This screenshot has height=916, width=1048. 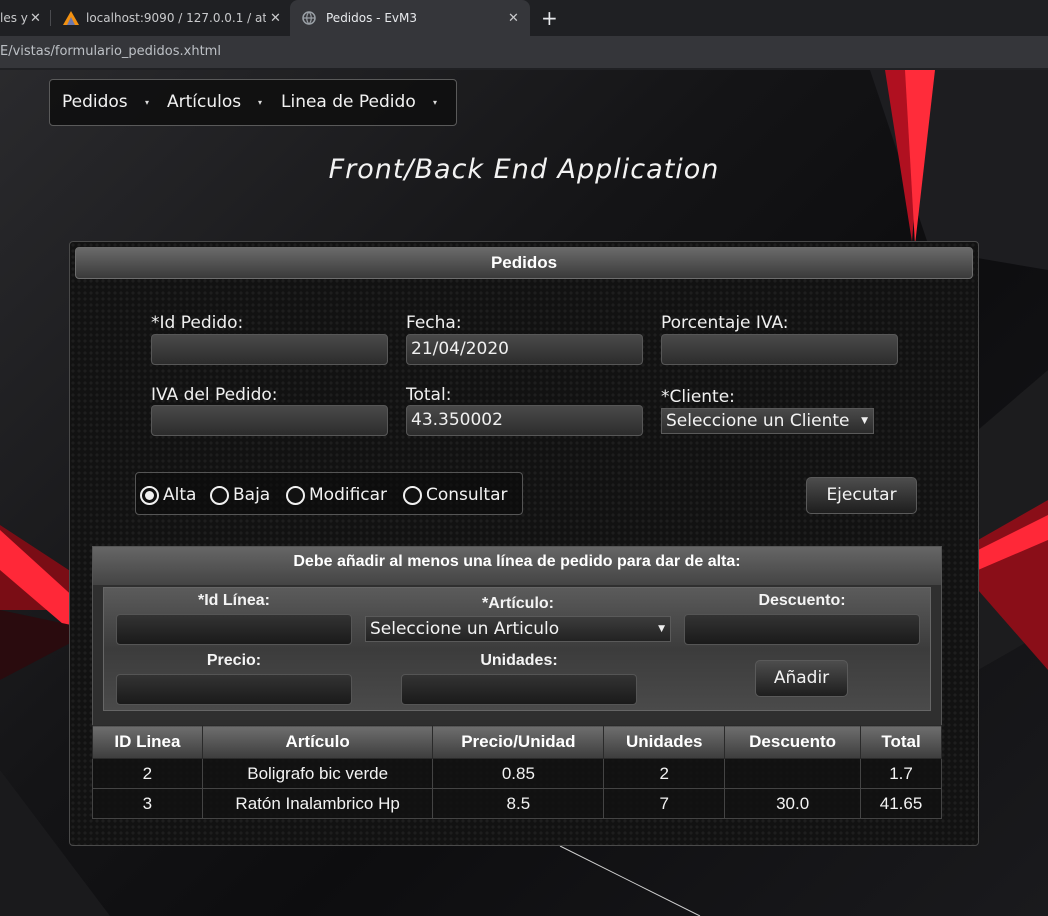 I want to click on radio-alta: Alta, so click(x=168, y=495).